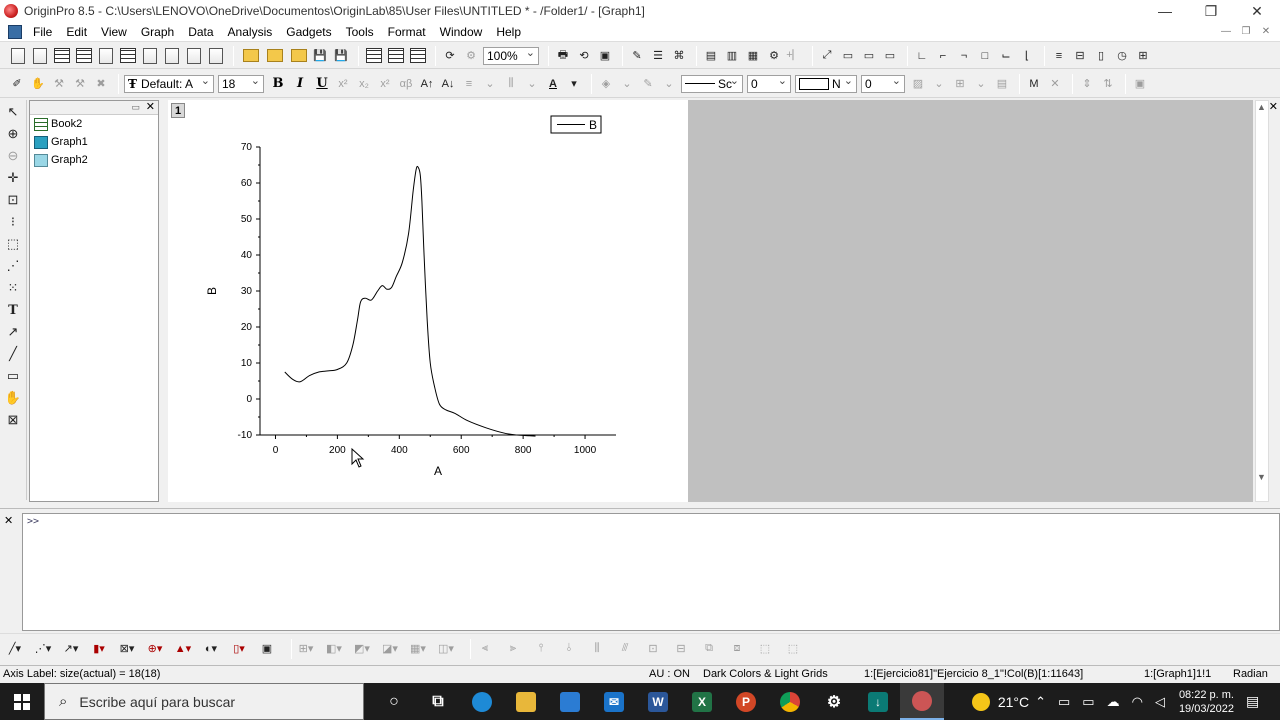 Image resolution: width=1280 pixels, height=720 pixels. I want to click on taskbar-search: ⌕ Escribe aquí para buscar, so click(204, 701).